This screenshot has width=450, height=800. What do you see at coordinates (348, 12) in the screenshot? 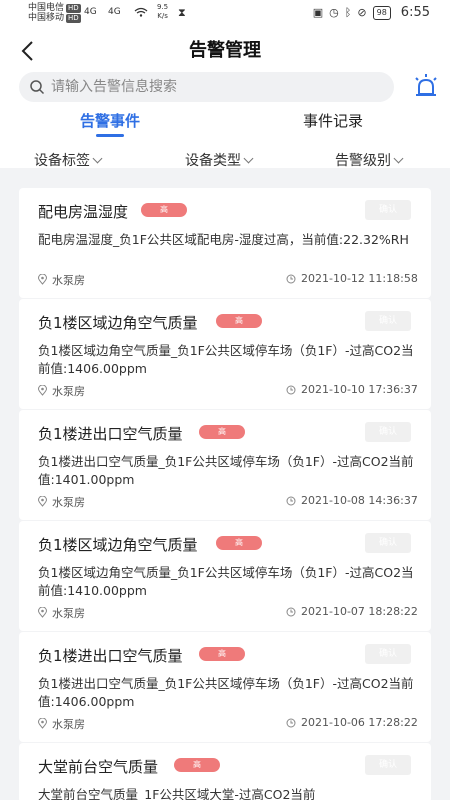
I see `bluetooth-icon: ᛒ` at bounding box center [348, 12].